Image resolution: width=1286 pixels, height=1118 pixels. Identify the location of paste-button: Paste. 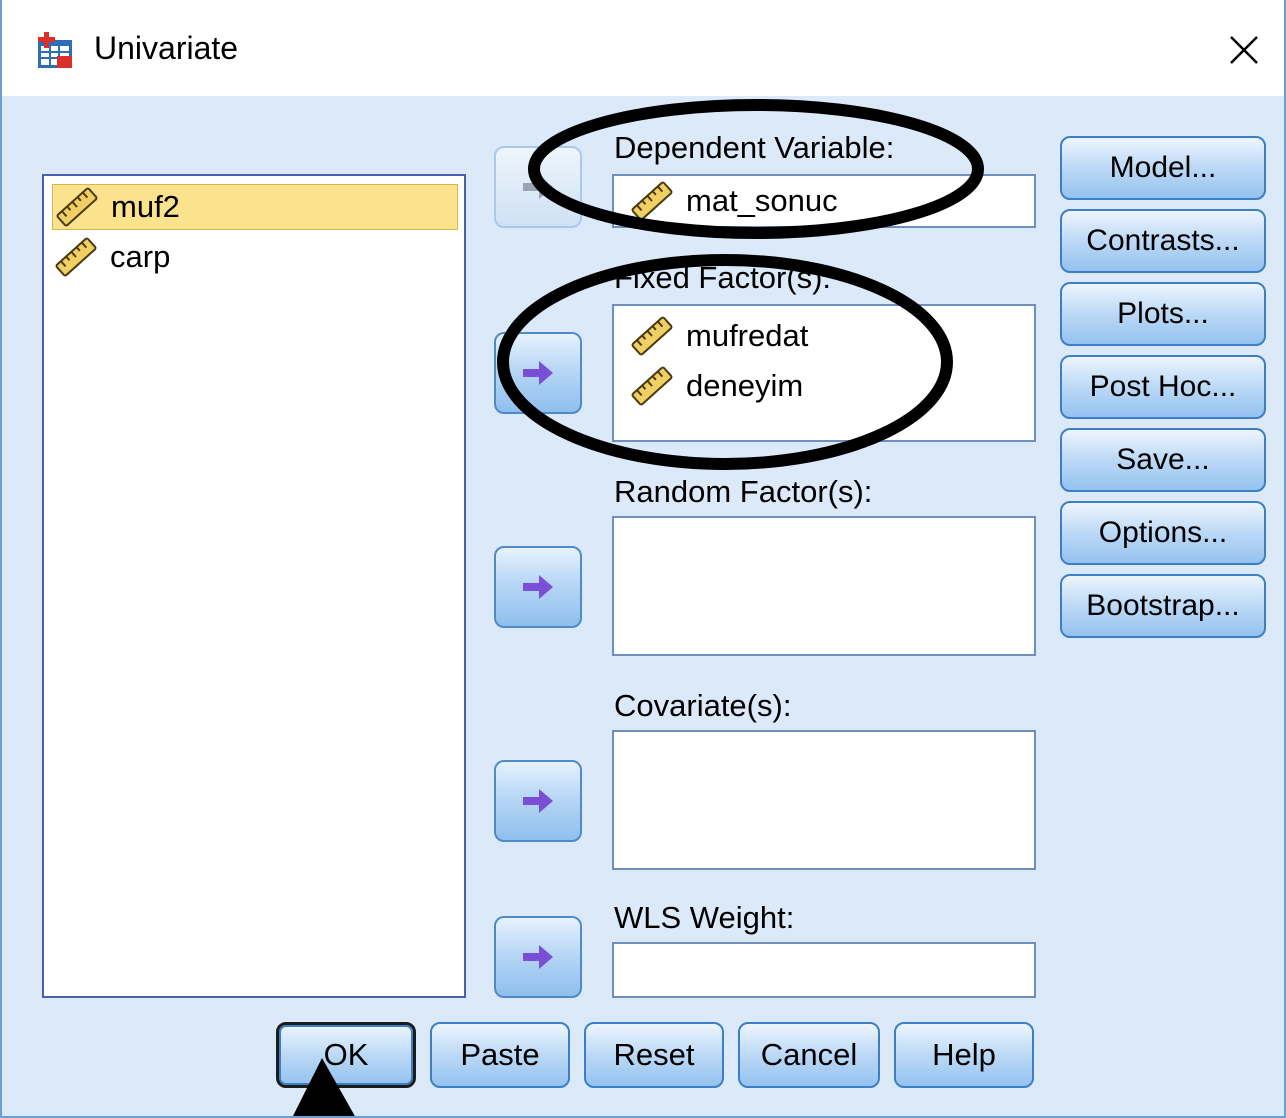
(500, 1055).